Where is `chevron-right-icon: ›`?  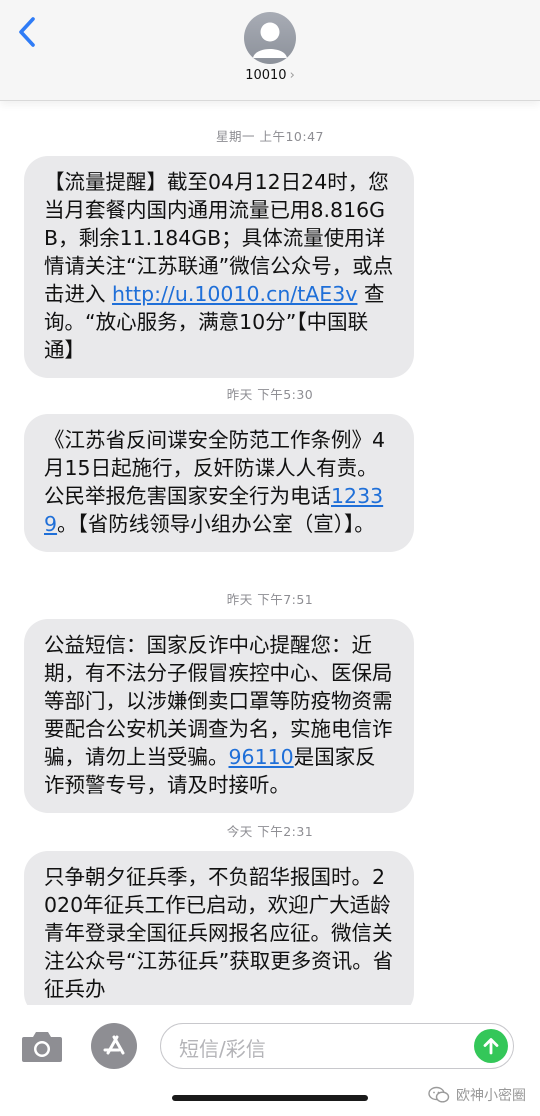
chevron-right-icon: › is located at coordinates (292, 75).